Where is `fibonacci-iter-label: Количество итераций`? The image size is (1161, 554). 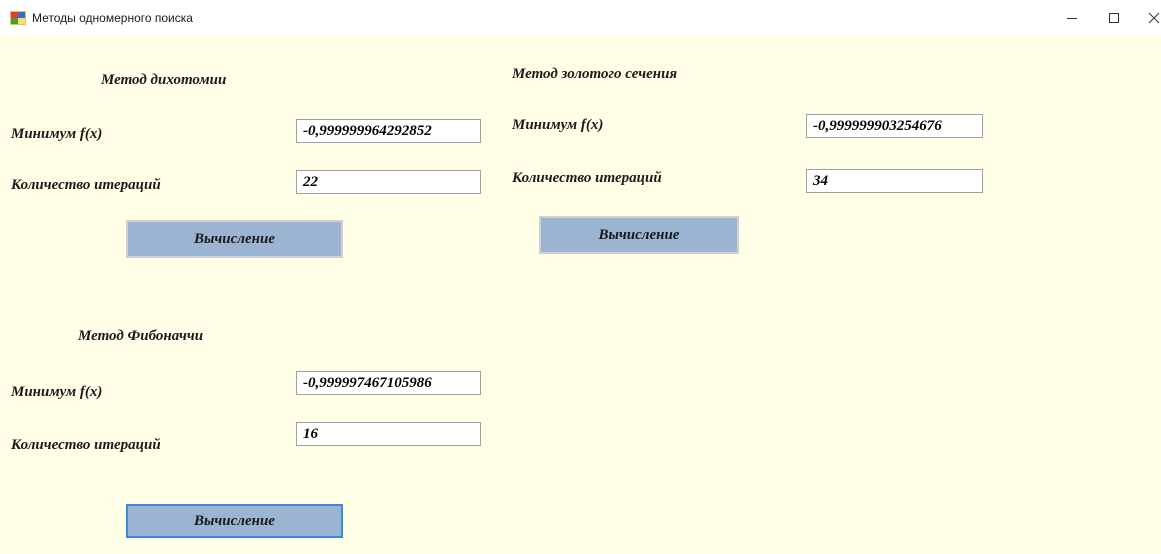
fibonacci-iter-label: Количество итераций is located at coordinates (86, 445).